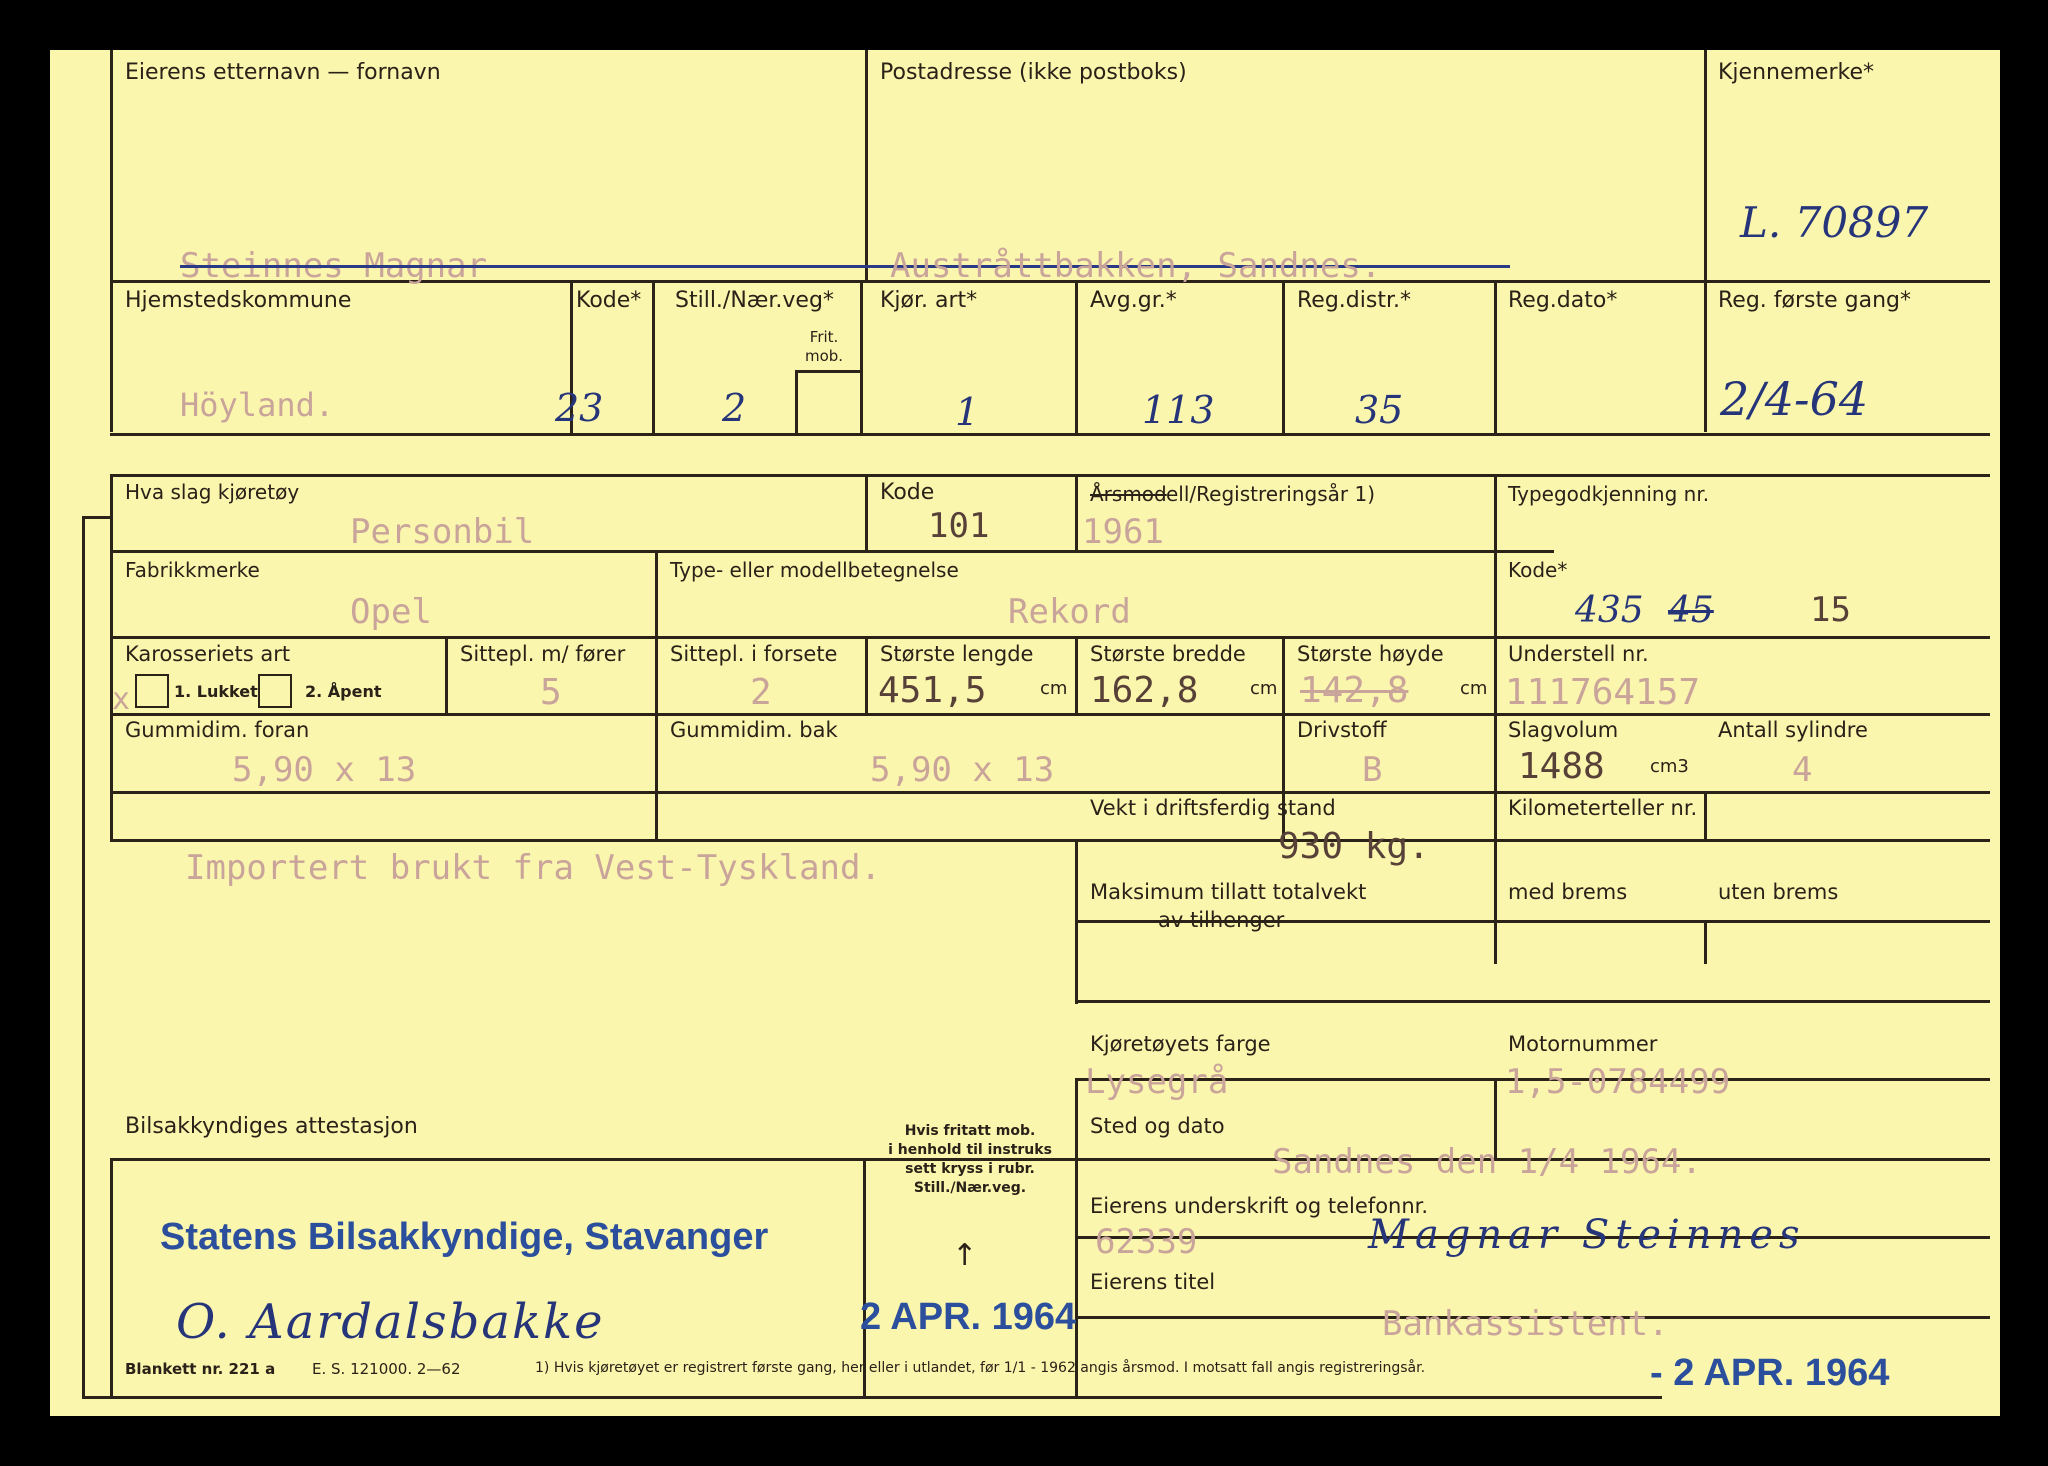  Describe the element at coordinates (1264, 688) in the screenshot. I see `width-unit: cm` at that location.